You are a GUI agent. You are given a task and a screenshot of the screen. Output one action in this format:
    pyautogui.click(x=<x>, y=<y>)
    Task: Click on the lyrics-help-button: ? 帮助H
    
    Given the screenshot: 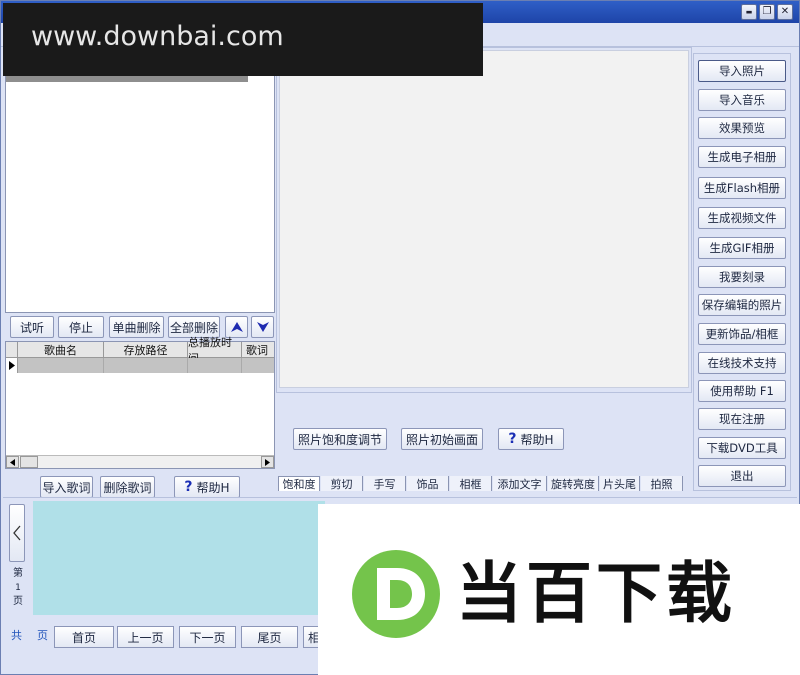 What is the action you would take?
    pyautogui.click(x=207, y=487)
    